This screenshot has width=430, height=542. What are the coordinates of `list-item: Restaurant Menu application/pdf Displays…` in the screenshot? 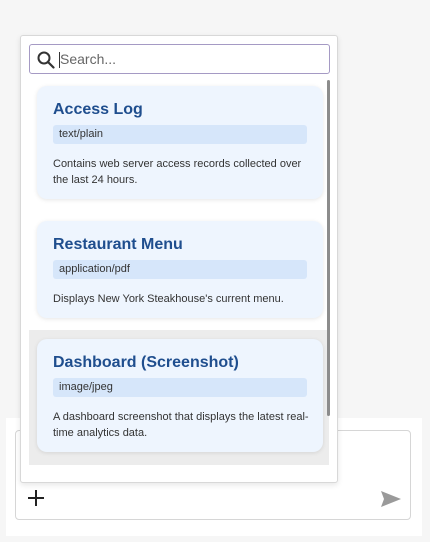 It's located at (179, 266).